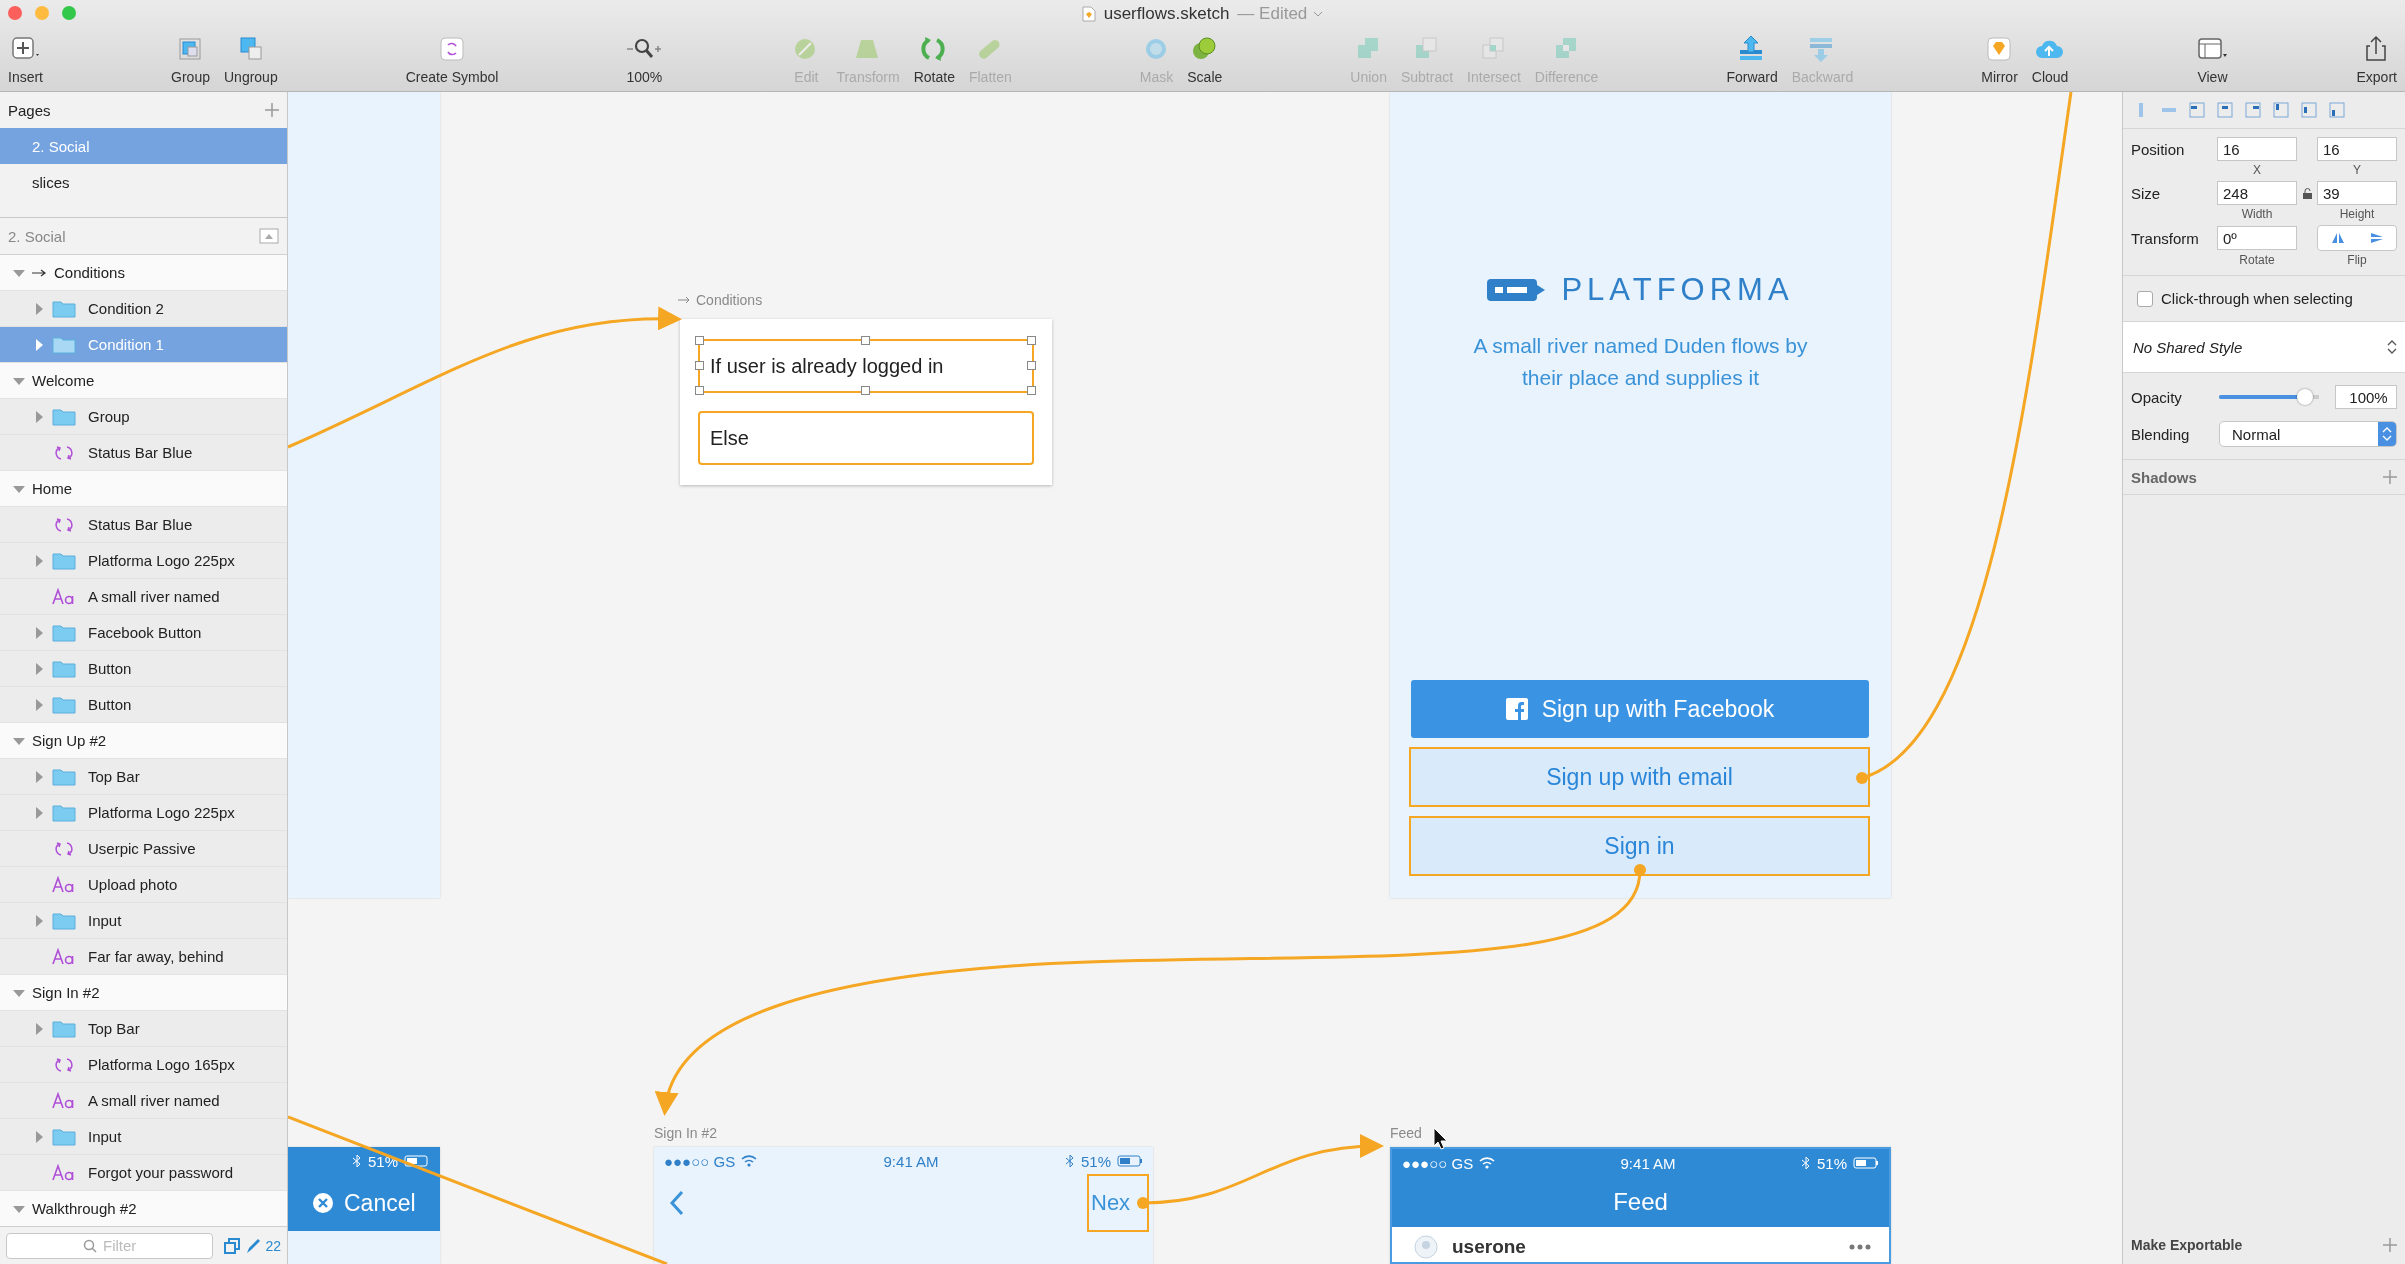 Image resolution: width=2405 pixels, height=1264 pixels. Describe the element at coordinates (253, 1245) in the screenshot. I see `pencil-icon` at that location.